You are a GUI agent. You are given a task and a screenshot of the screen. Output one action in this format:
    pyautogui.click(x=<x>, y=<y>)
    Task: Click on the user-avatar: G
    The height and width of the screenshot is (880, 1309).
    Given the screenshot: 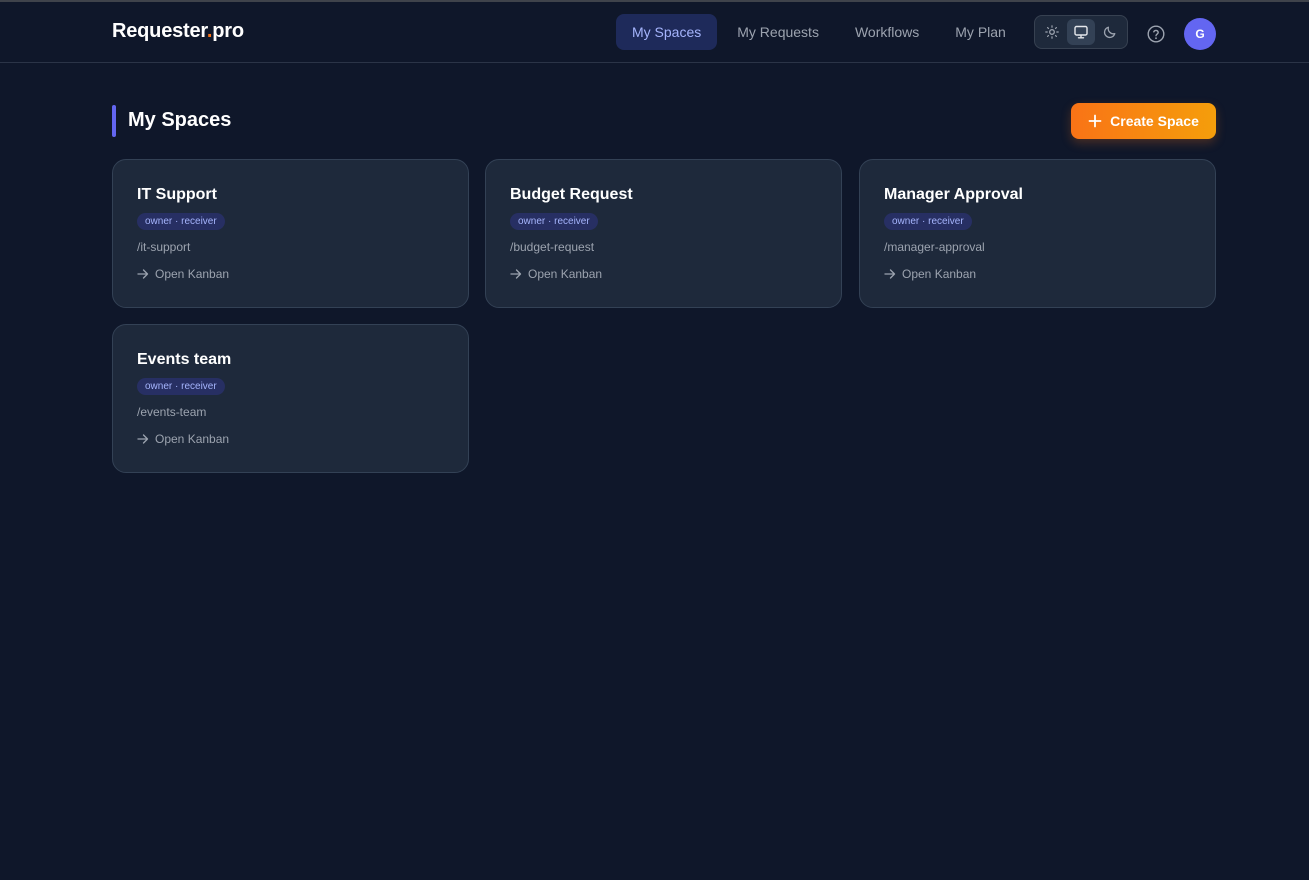 What is the action you would take?
    pyautogui.click(x=1200, y=34)
    